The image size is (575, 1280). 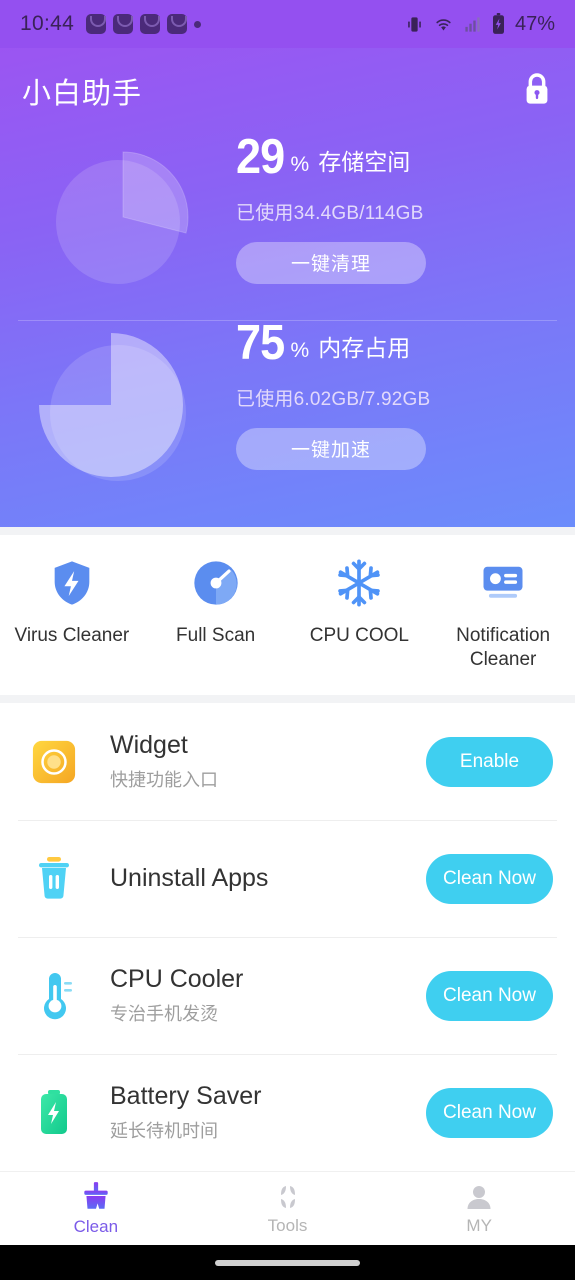 I want to click on storage-percent-line: 29 % 存储空间, so click(x=331, y=157).